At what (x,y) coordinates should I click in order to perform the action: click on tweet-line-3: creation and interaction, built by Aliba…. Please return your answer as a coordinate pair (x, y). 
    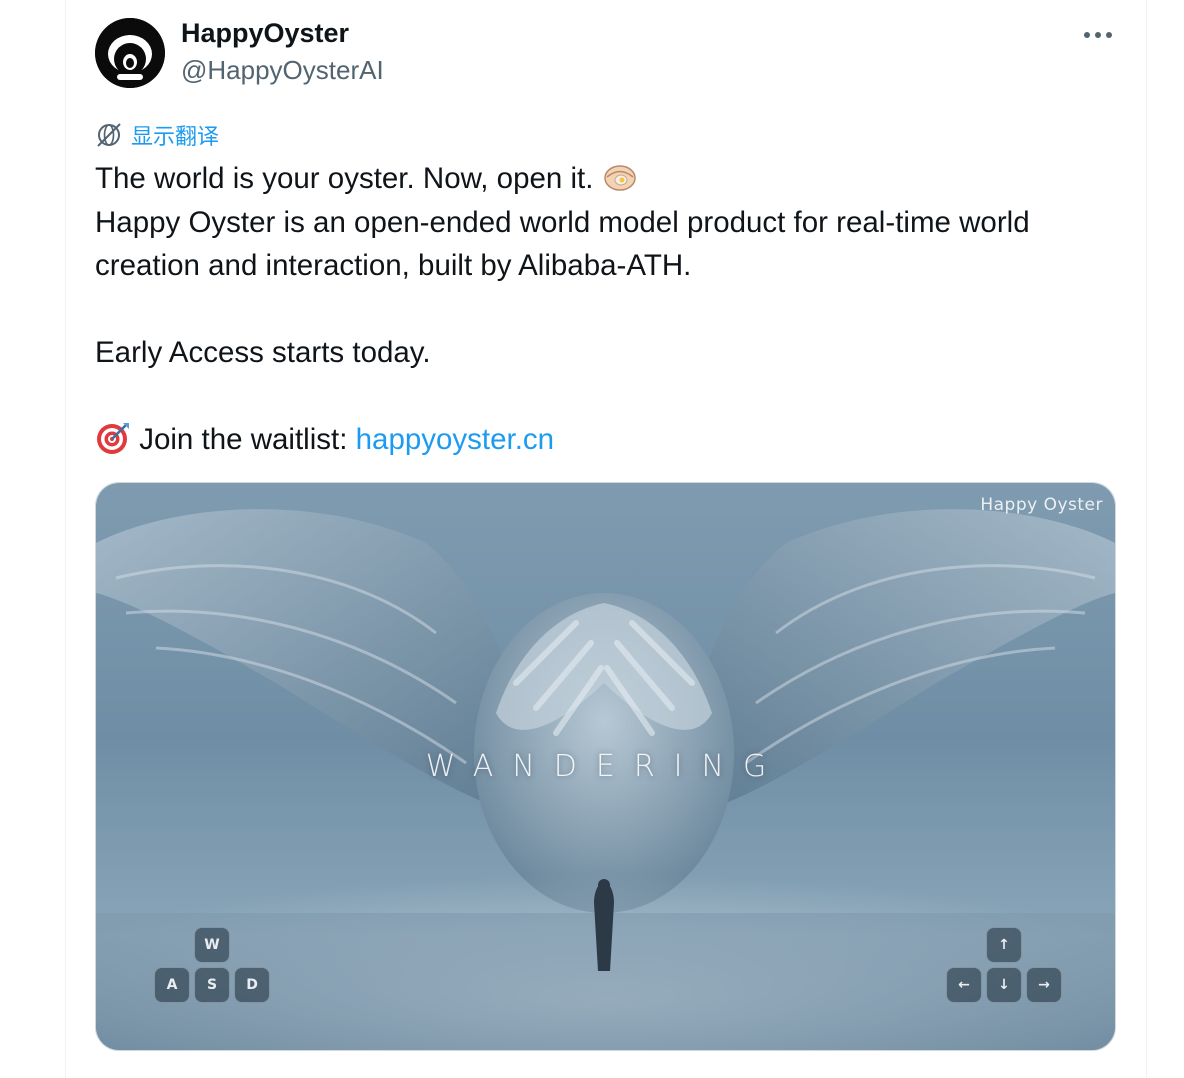
    Looking at the image, I should click on (393, 265).